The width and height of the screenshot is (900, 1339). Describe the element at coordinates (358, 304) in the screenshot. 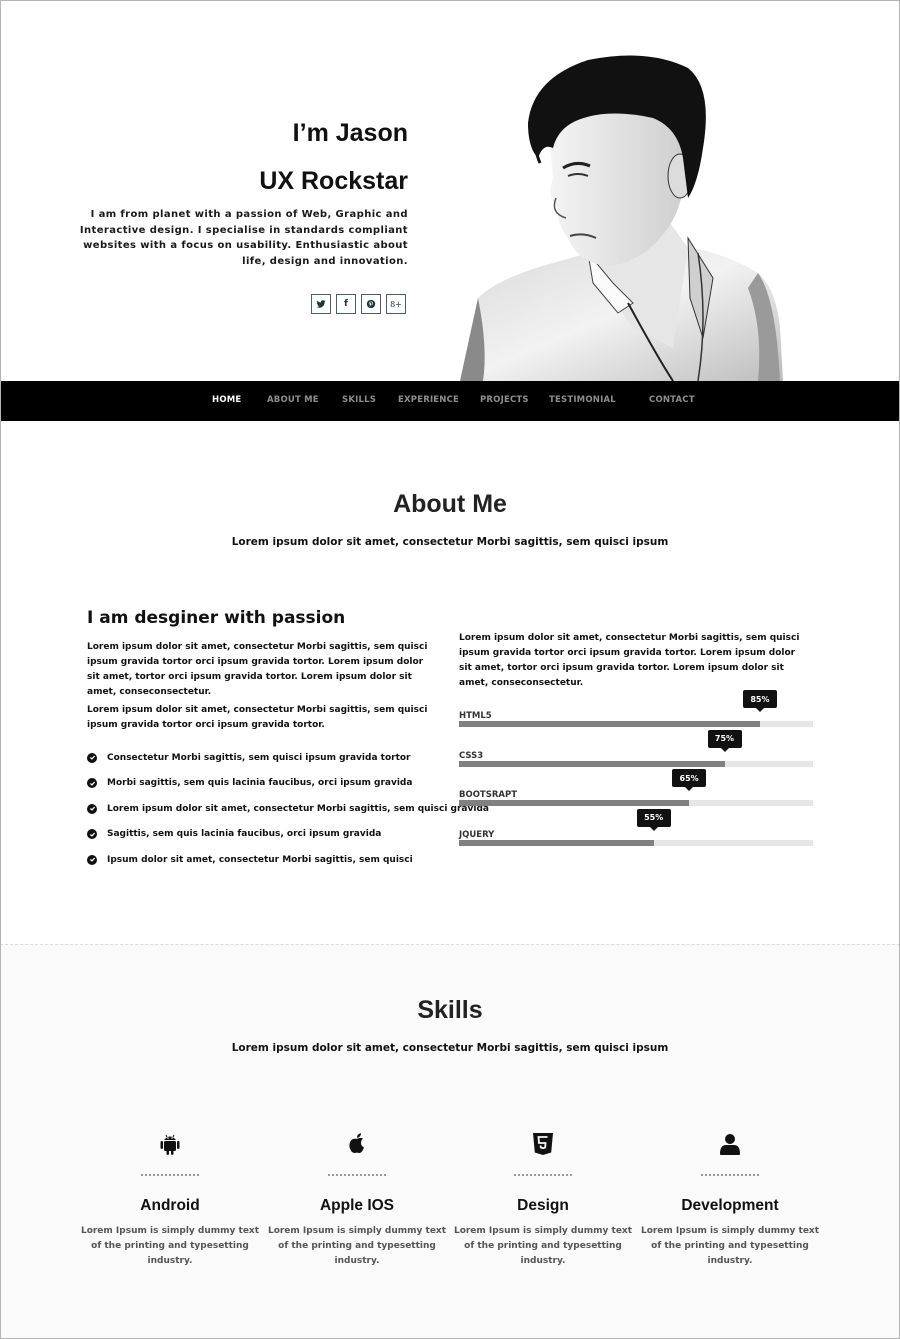

I see `social-links: f 8+` at that location.